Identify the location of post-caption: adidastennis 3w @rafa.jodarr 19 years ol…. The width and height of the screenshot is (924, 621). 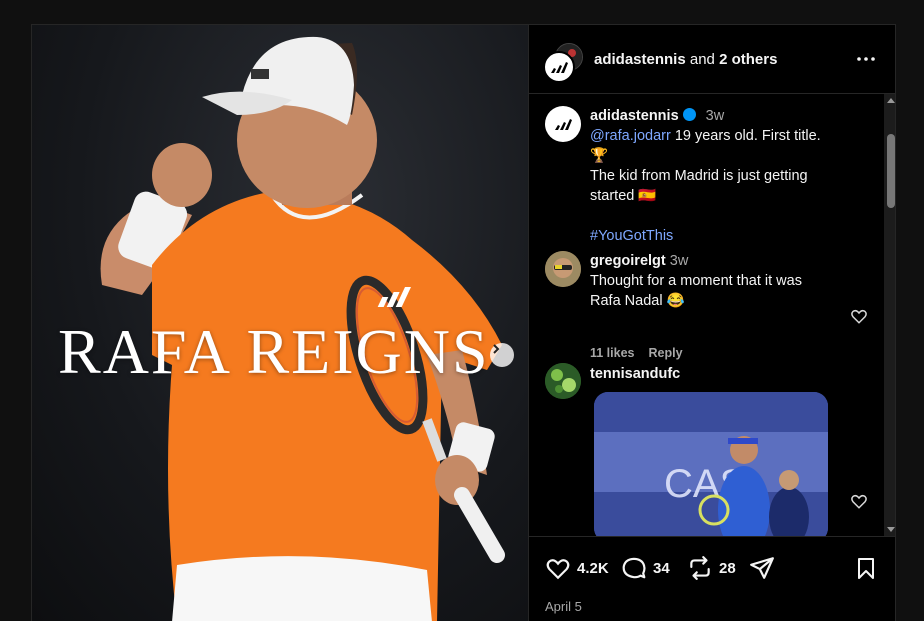
(715, 176).